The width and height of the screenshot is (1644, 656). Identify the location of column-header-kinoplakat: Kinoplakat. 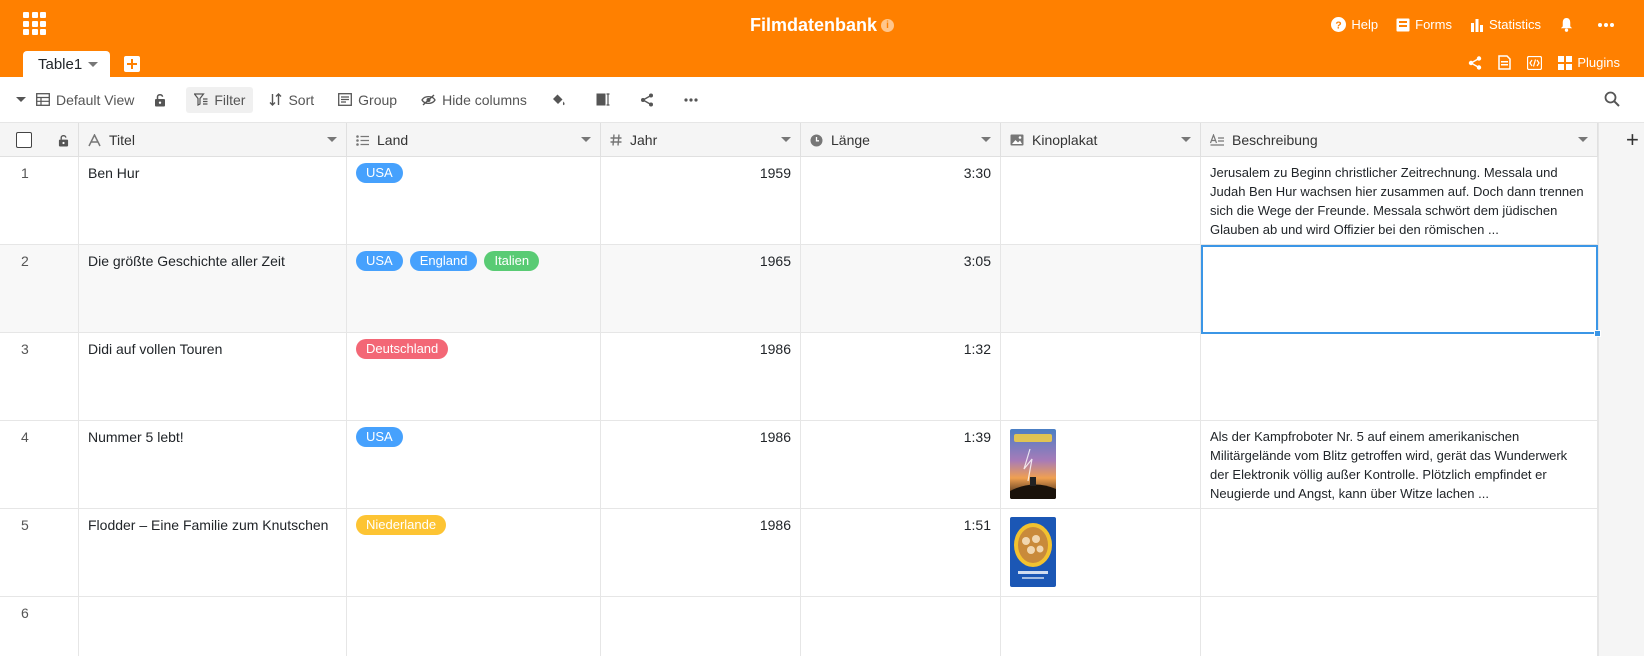
(1101, 140).